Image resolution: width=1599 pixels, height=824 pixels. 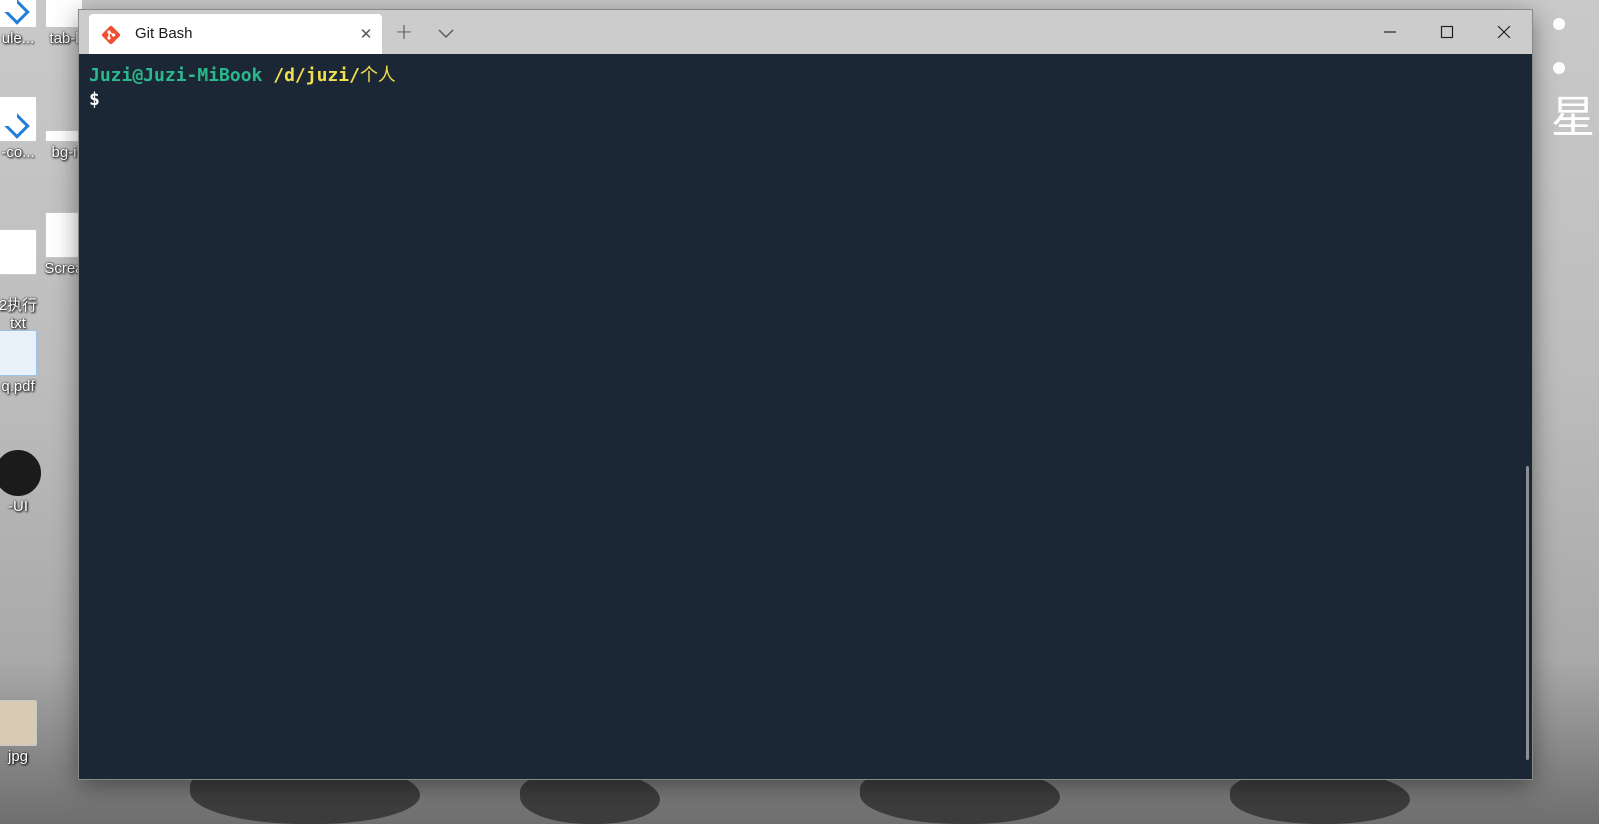 I want to click on maximize-button, so click(x=1446, y=32).